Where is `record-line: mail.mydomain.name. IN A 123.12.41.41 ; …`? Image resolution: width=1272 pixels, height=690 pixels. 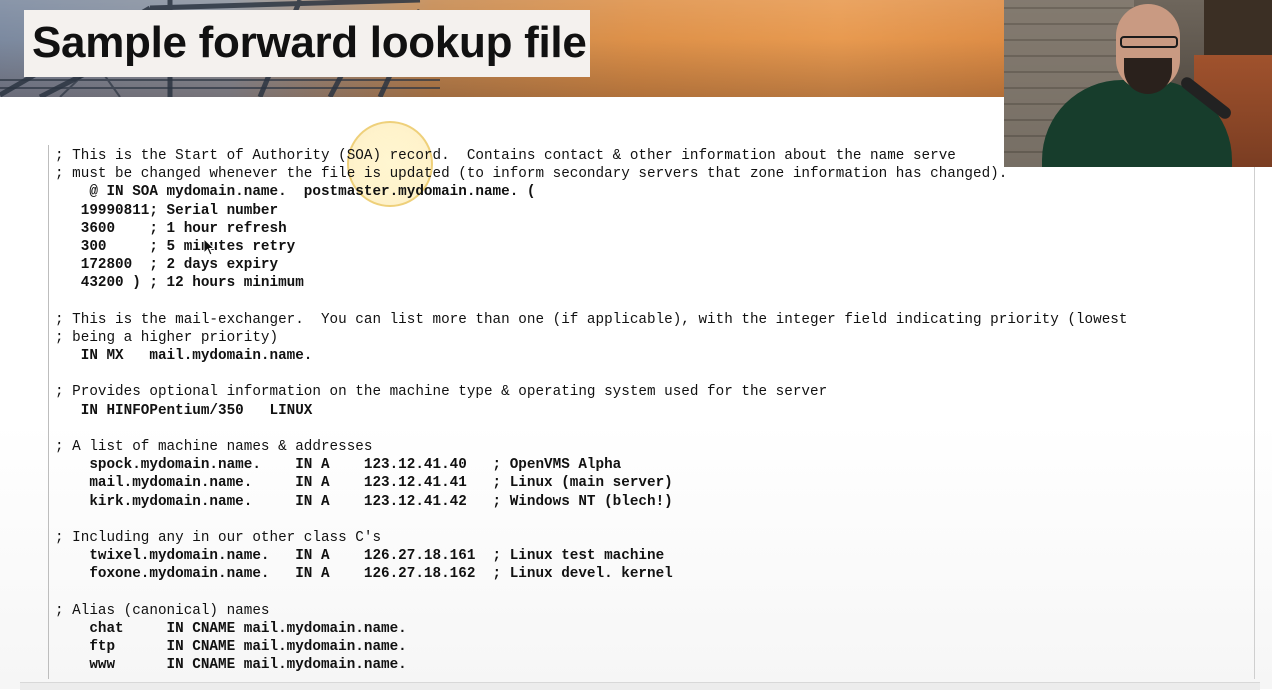
record-line: mail.mydomain.name. IN A 123.12.41.41 ; … is located at coordinates (364, 483).